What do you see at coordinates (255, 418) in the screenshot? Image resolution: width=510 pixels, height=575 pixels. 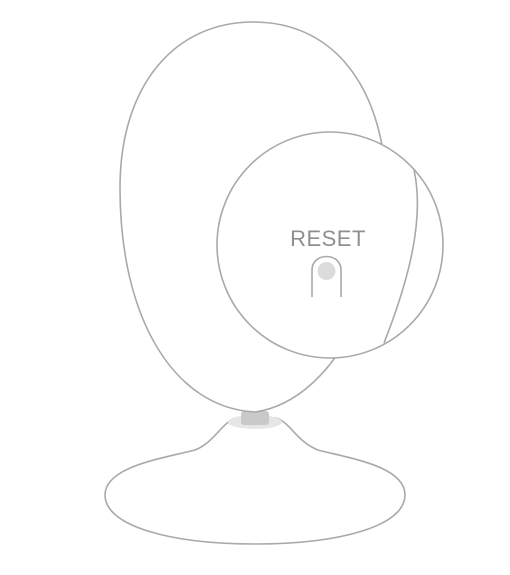 I see `camera-neck` at bounding box center [255, 418].